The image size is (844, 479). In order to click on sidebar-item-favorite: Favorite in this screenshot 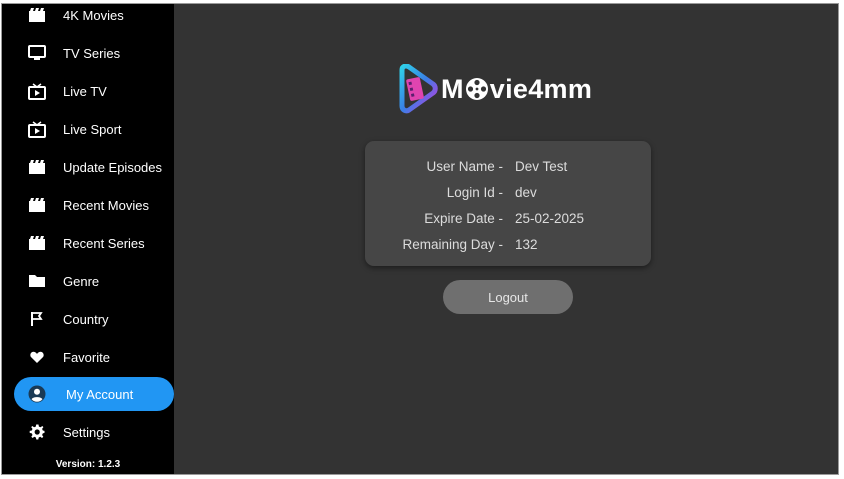, I will do `click(88, 357)`.